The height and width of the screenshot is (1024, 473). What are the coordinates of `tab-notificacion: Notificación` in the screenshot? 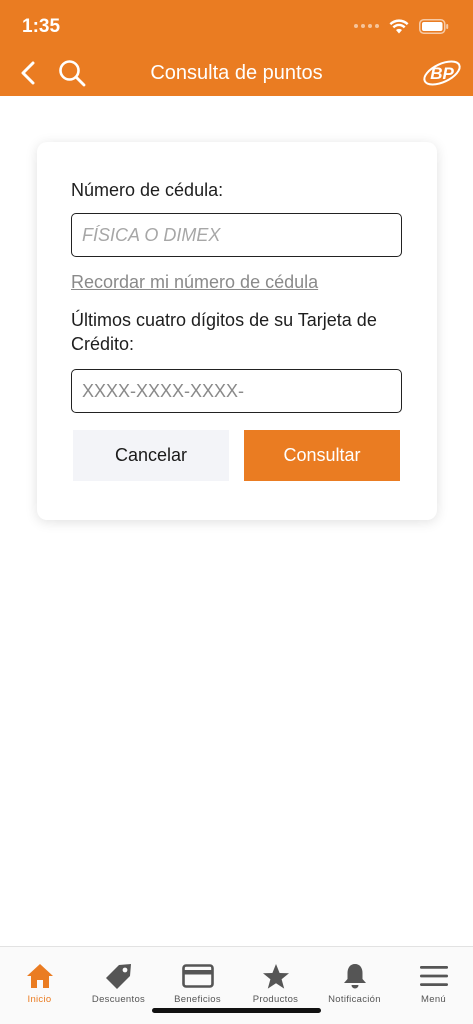 It's located at (354, 979).